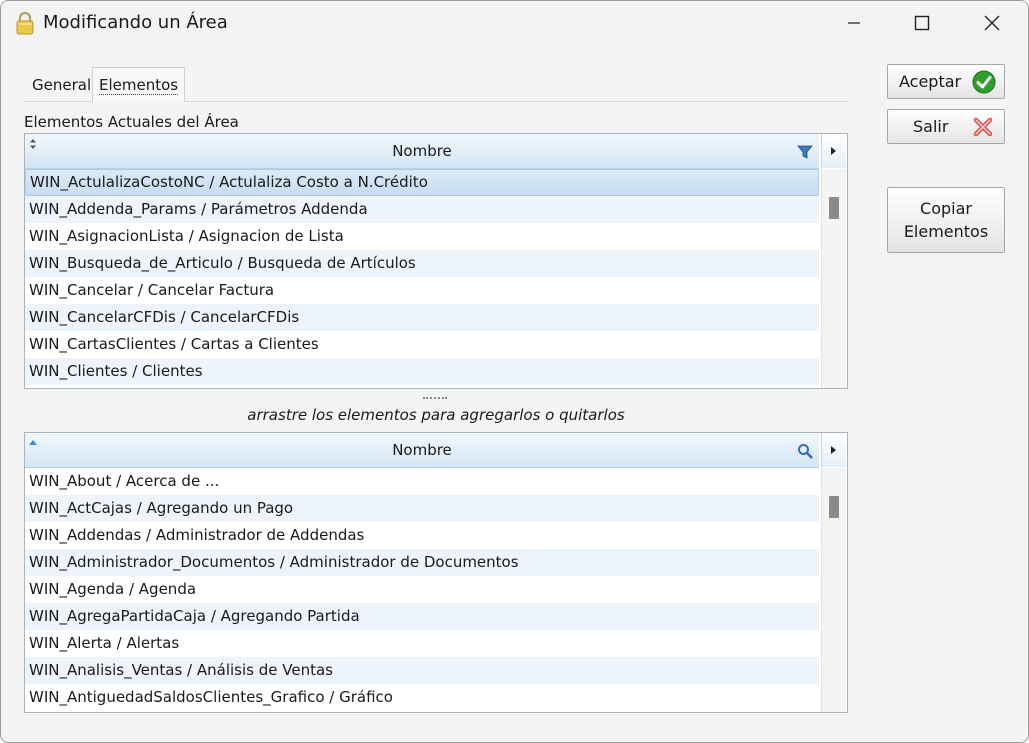  Describe the element at coordinates (946, 231) in the screenshot. I see `copy-label-line2: Elementos` at that location.